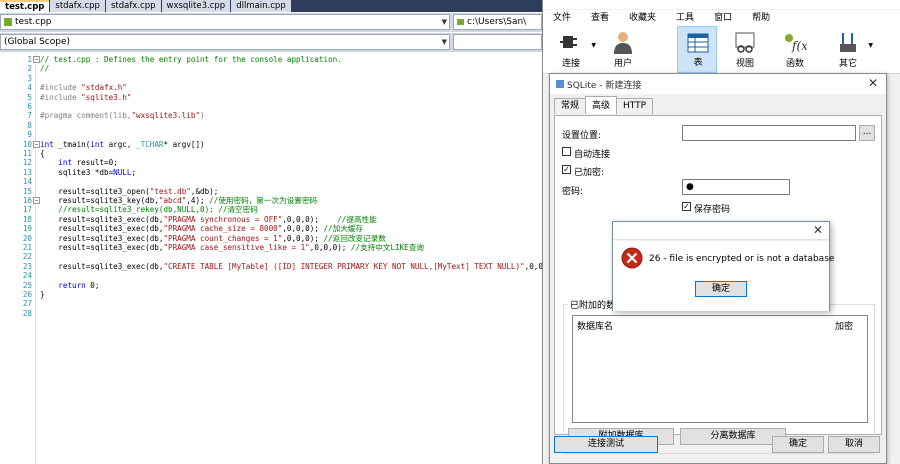 This screenshot has width=900, height=464. I want to click on menu-view: 查看, so click(600, 18).